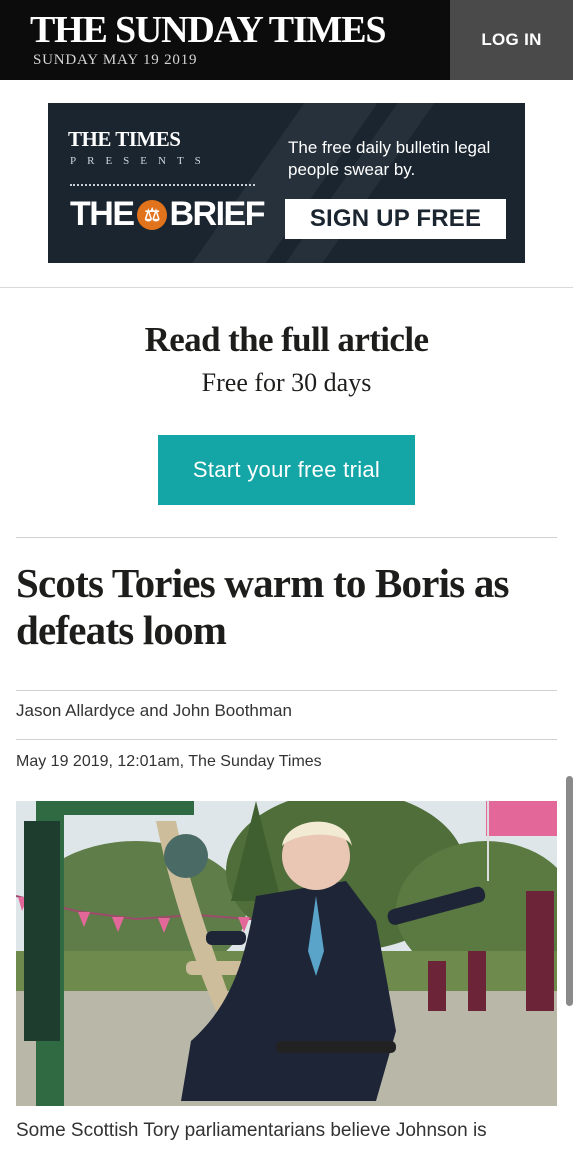 This screenshot has height=1152, width=573. I want to click on ad-sign-up-button: SIGN UP FREE, so click(395, 219).